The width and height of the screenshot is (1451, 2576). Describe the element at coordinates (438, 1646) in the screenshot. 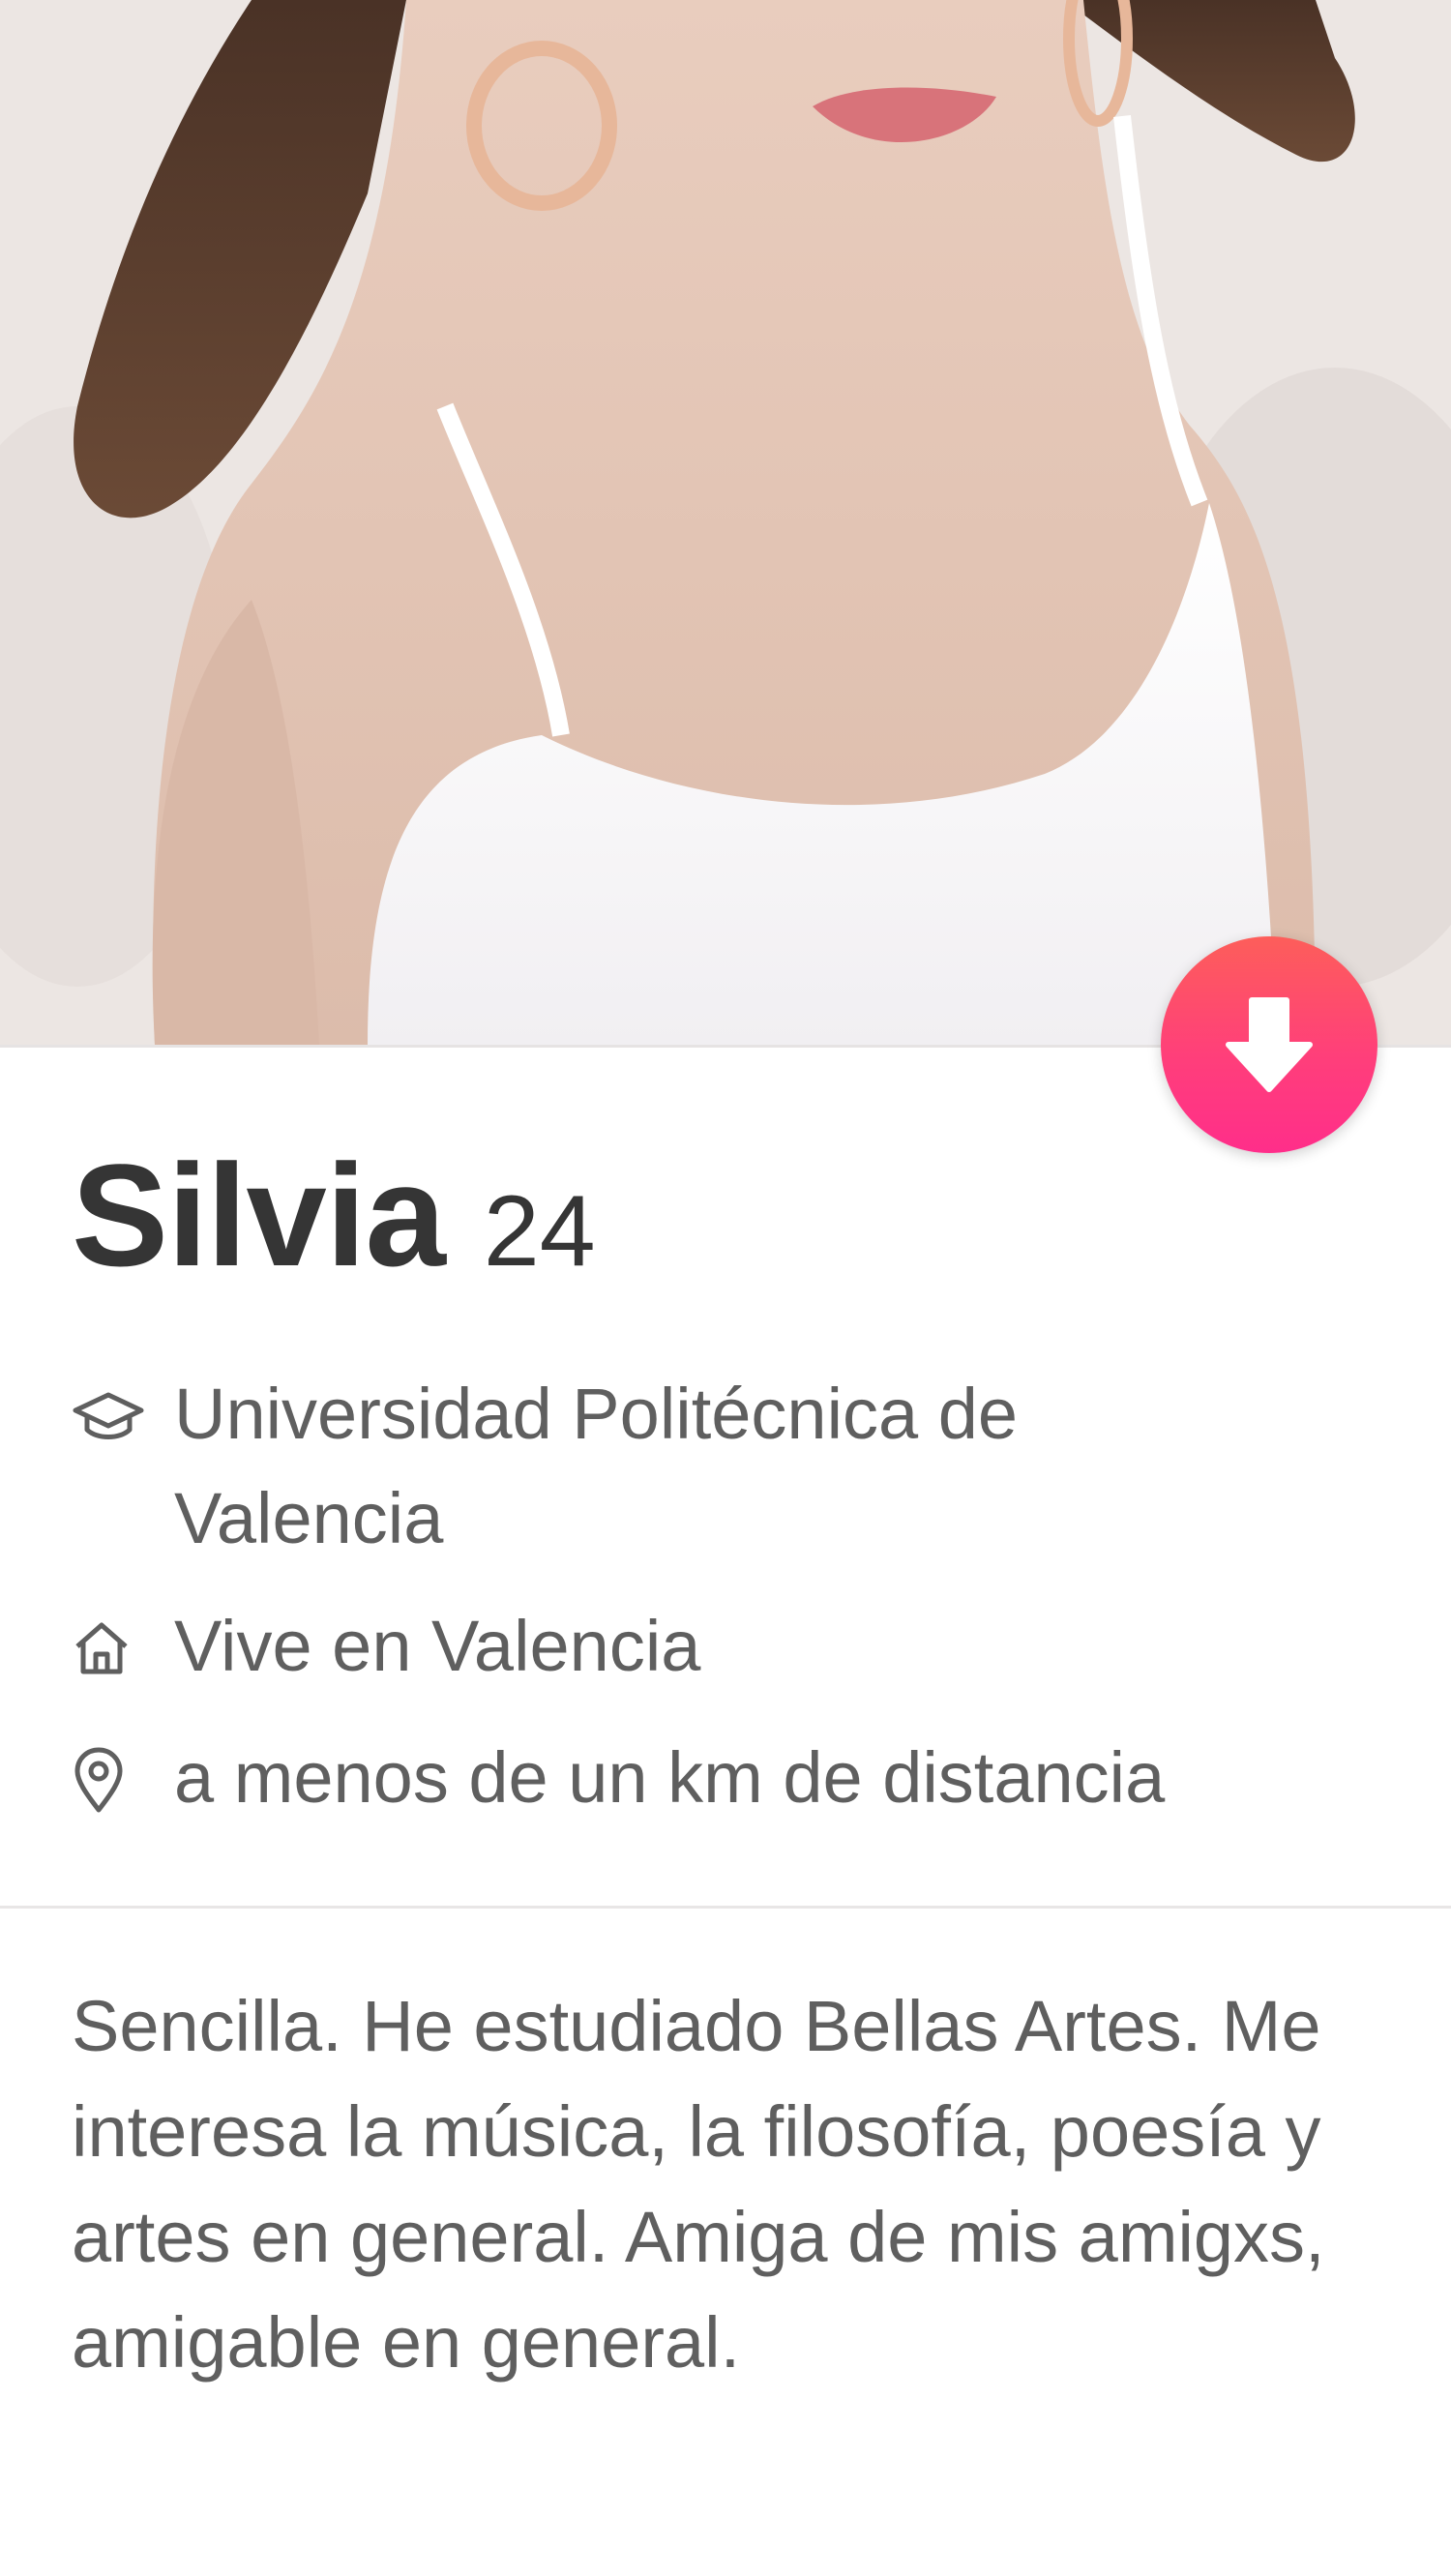

I see `home-text: Vive en Valencia` at that location.